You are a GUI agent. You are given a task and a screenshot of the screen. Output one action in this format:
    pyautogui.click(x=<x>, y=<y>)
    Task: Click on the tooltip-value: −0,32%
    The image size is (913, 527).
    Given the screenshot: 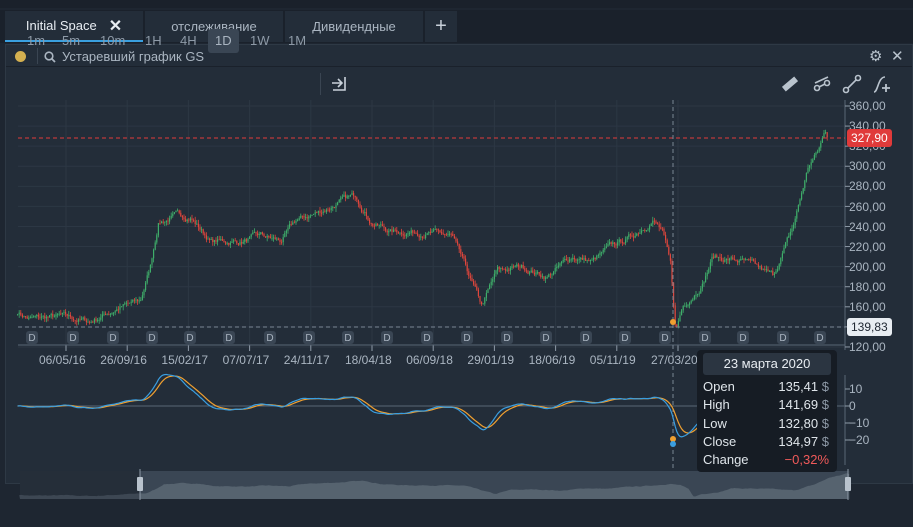 What is the action you would take?
    pyautogui.click(x=806, y=459)
    